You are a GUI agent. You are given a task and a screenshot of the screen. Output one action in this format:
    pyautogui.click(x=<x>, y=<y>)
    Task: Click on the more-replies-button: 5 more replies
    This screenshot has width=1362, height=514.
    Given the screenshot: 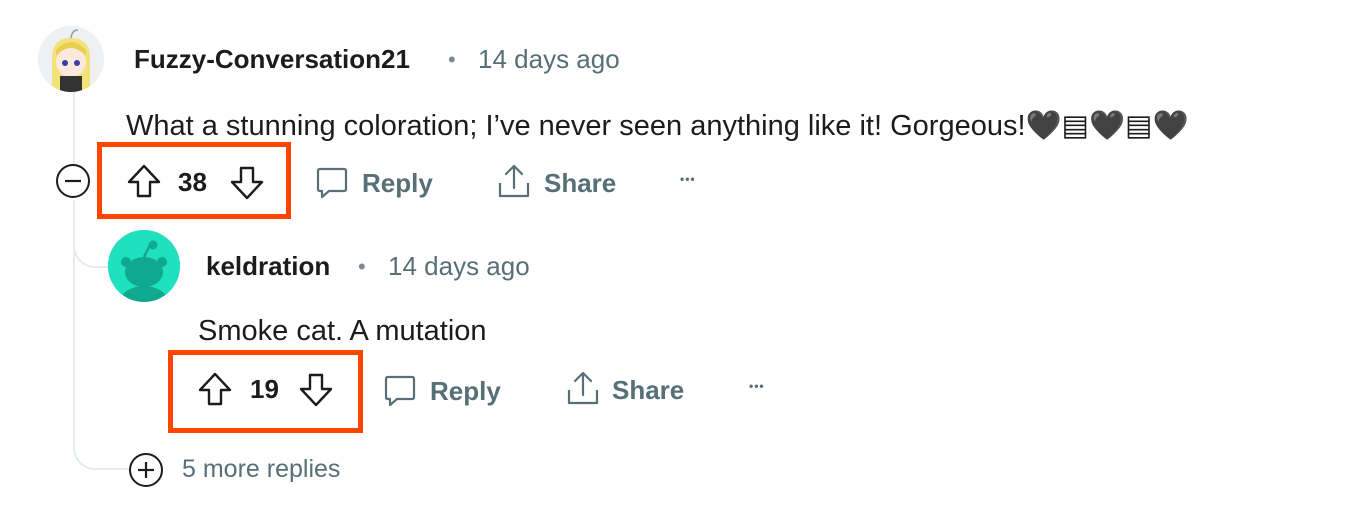 What is the action you would take?
    pyautogui.click(x=248, y=469)
    